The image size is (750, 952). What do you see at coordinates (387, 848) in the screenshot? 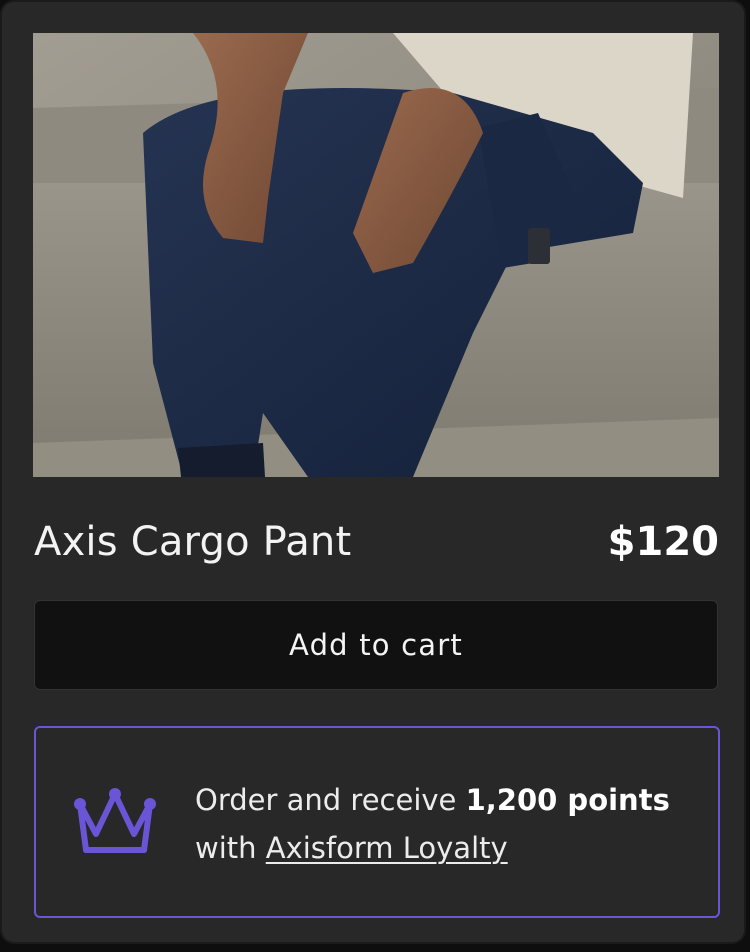
I see `loyalty-program-link: Axisform Loyalty` at bounding box center [387, 848].